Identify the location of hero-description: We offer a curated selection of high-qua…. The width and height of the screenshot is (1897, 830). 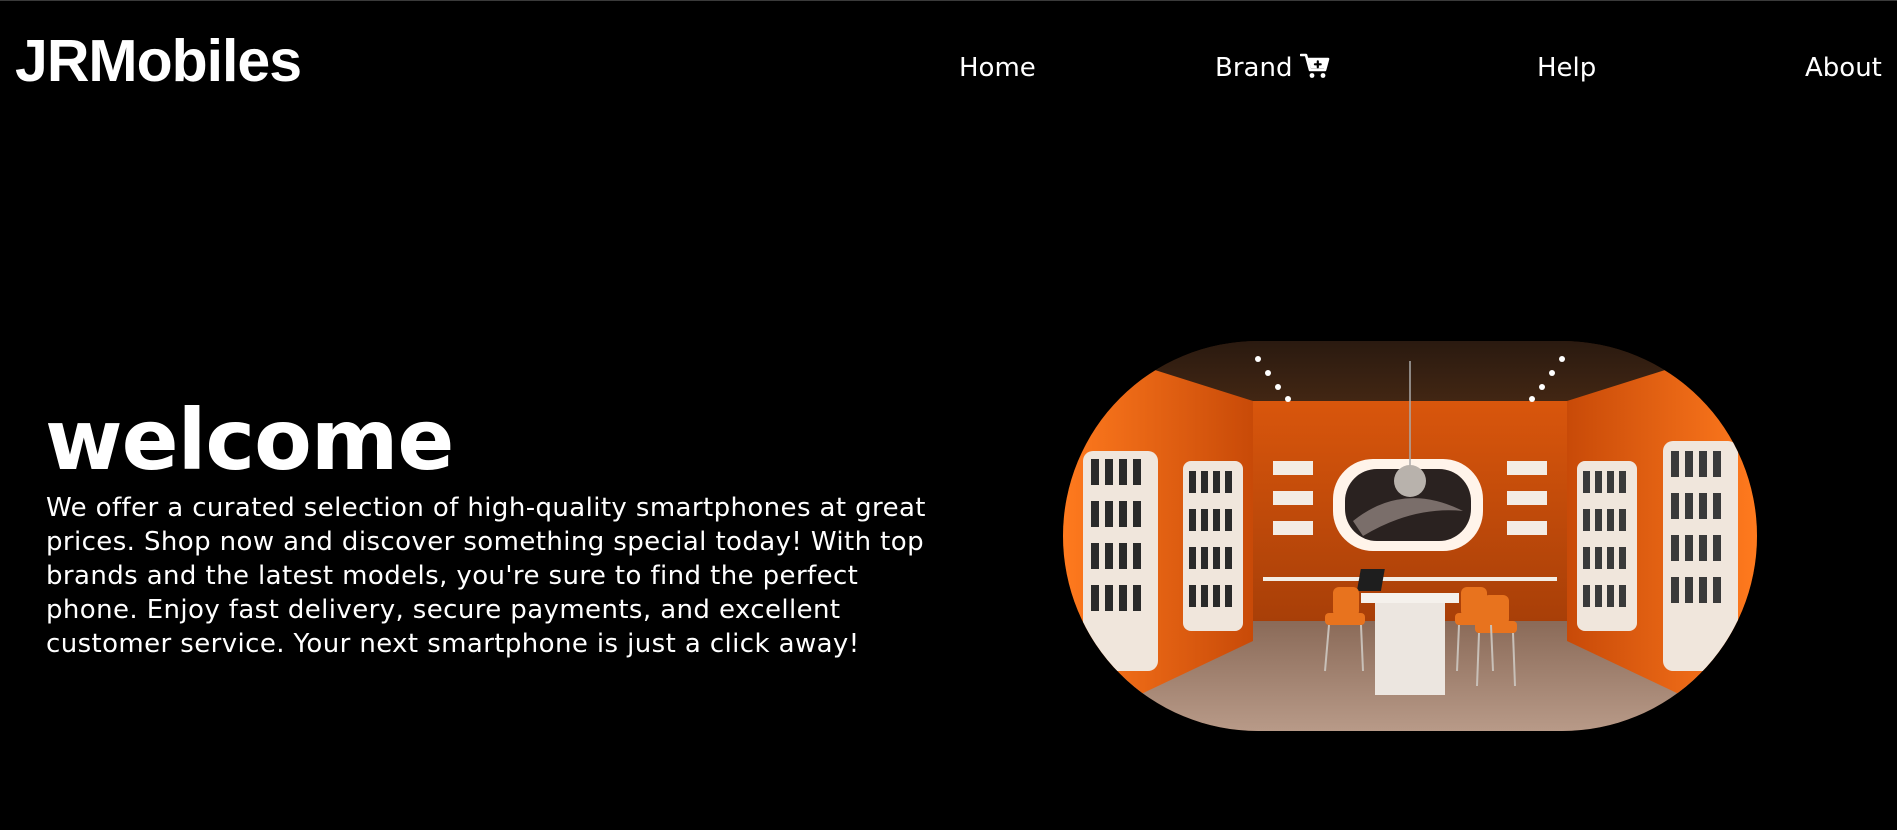
(486, 576).